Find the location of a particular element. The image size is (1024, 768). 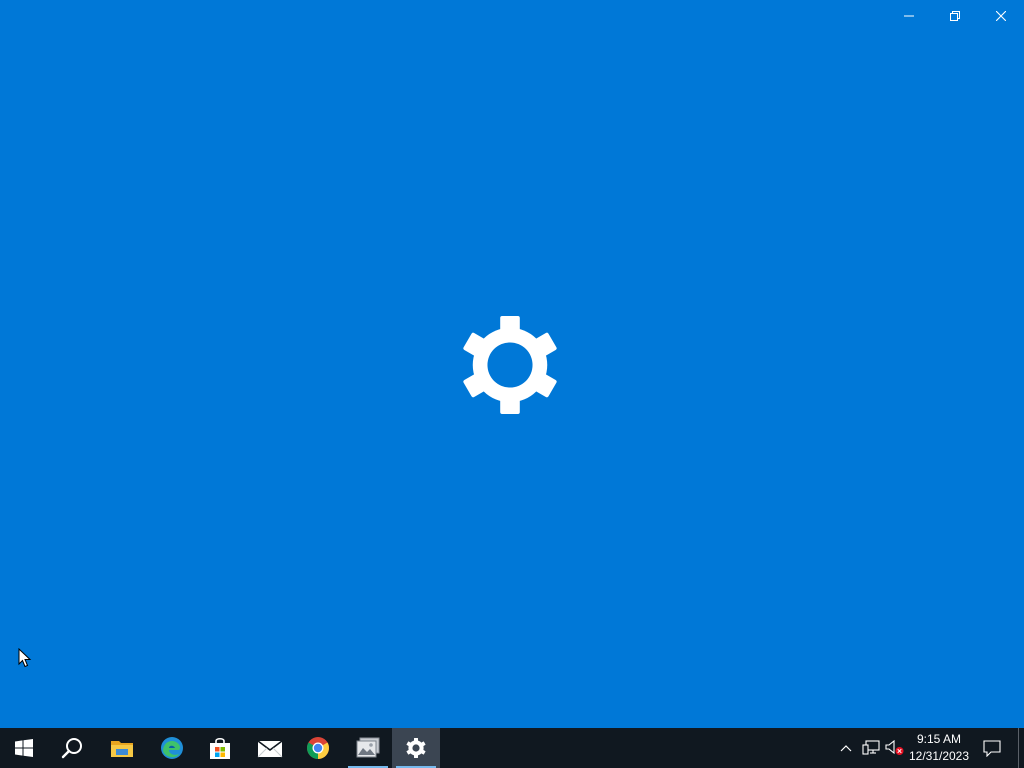

action-center-button is located at coordinates (992, 748).